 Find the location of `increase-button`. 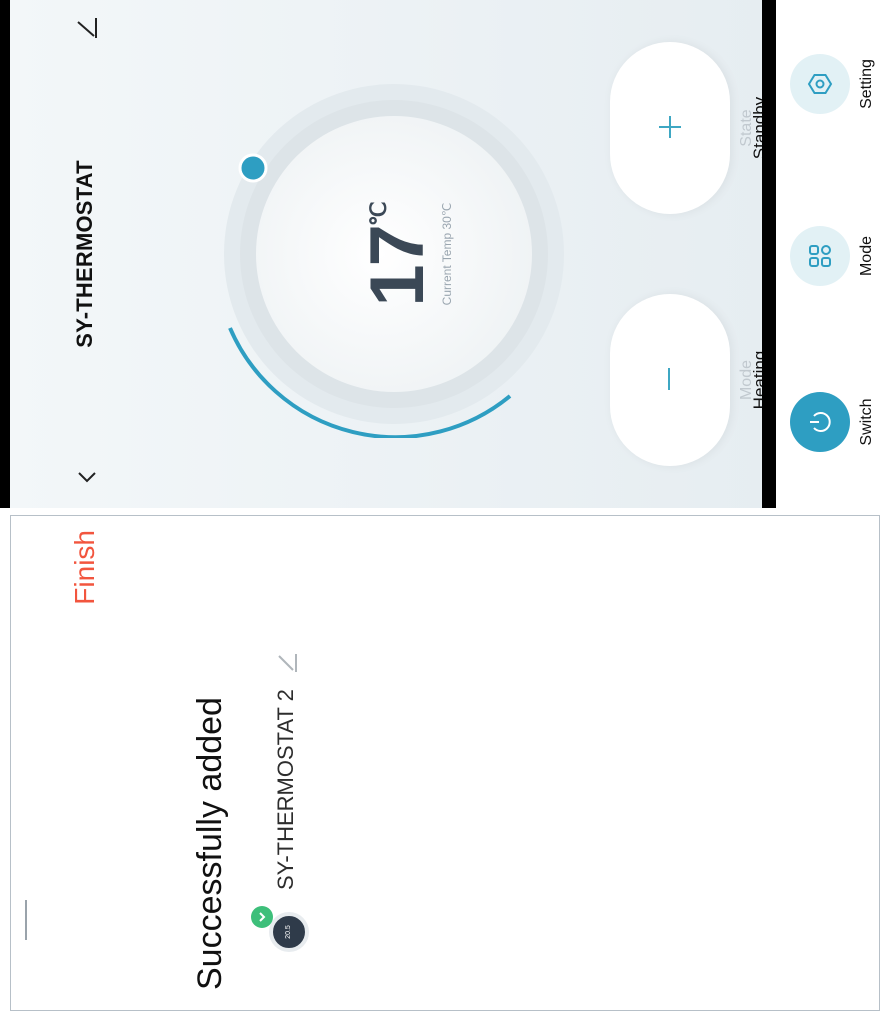

increase-button is located at coordinates (670, 128).